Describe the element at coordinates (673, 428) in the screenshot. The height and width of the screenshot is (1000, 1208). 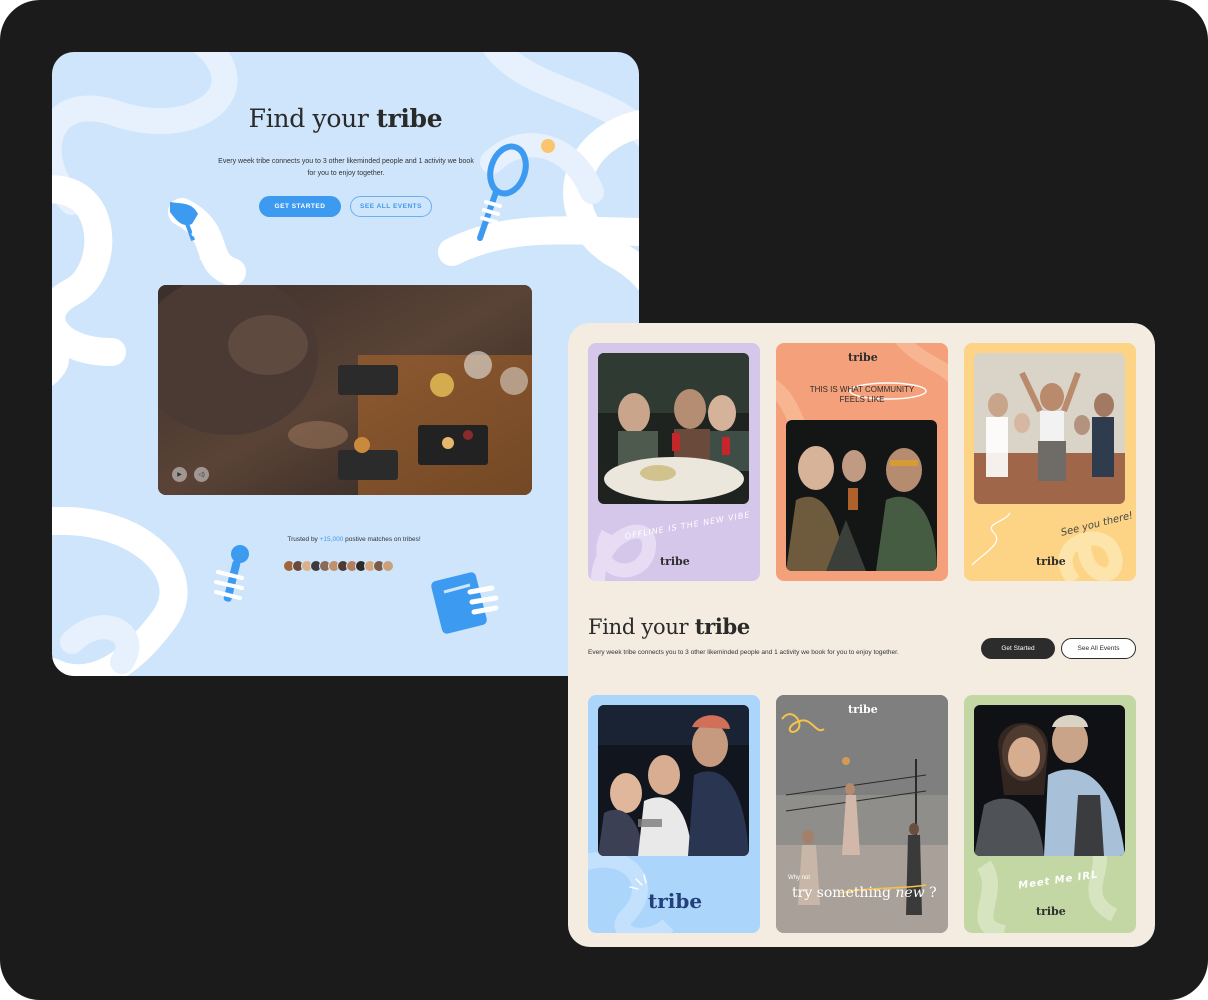
I see `photo-friends-dinner` at that location.